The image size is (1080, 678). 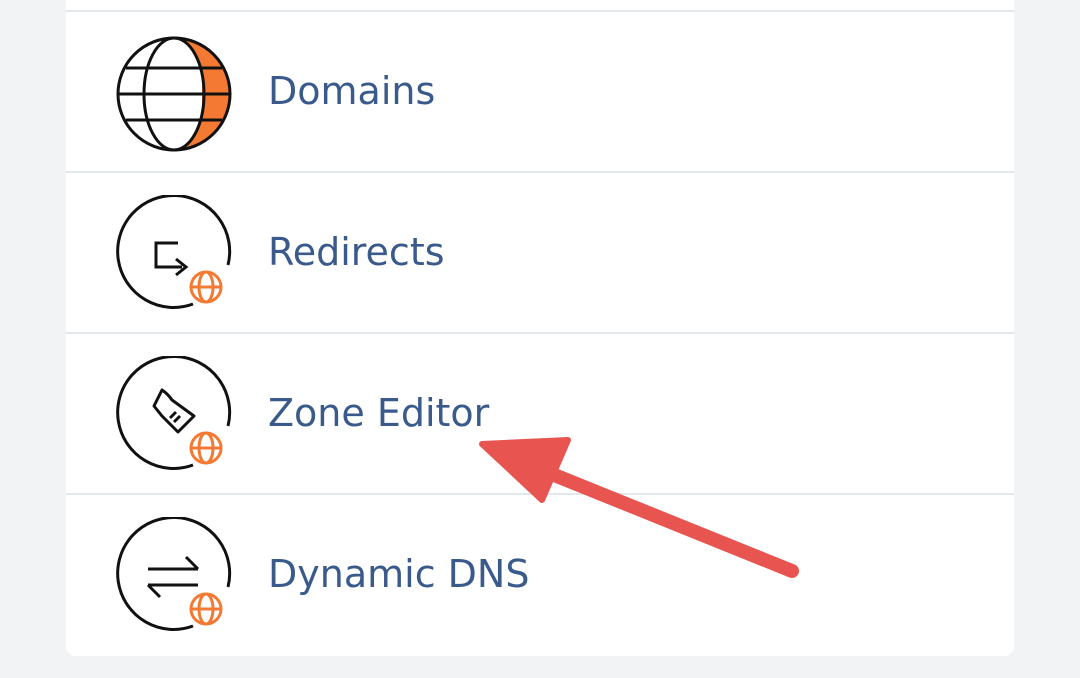 What do you see at coordinates (398, 574) in the screenshot?
I see `menu-item-label: Dynamic DNS` at bounding box center [398, 574].